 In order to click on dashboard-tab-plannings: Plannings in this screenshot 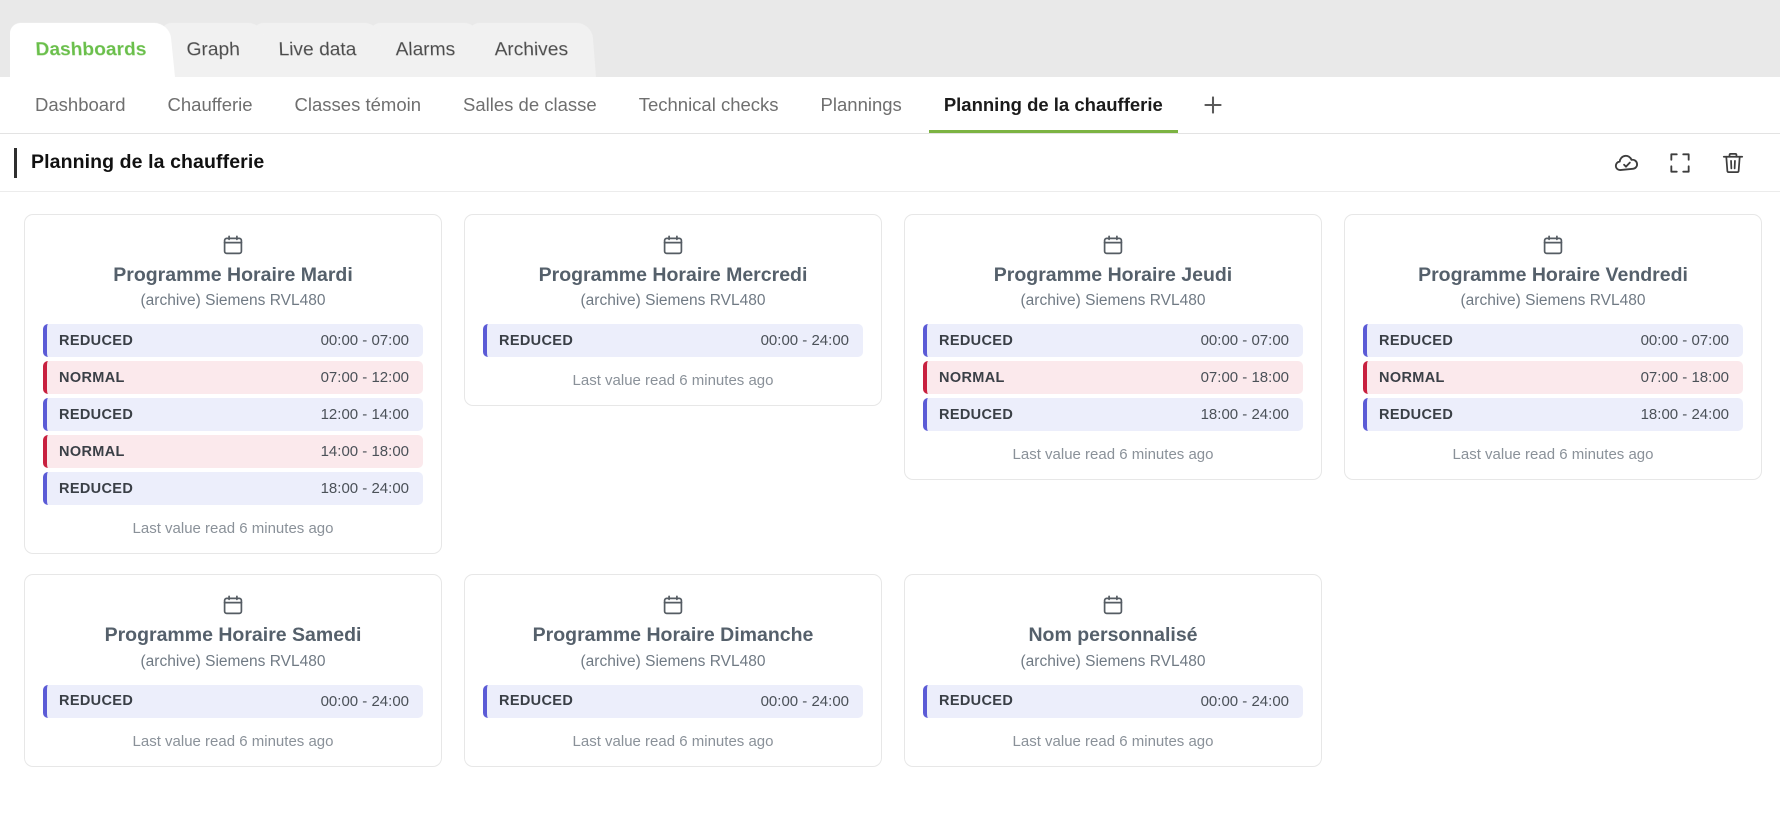, I will do `click(861, 105)`.